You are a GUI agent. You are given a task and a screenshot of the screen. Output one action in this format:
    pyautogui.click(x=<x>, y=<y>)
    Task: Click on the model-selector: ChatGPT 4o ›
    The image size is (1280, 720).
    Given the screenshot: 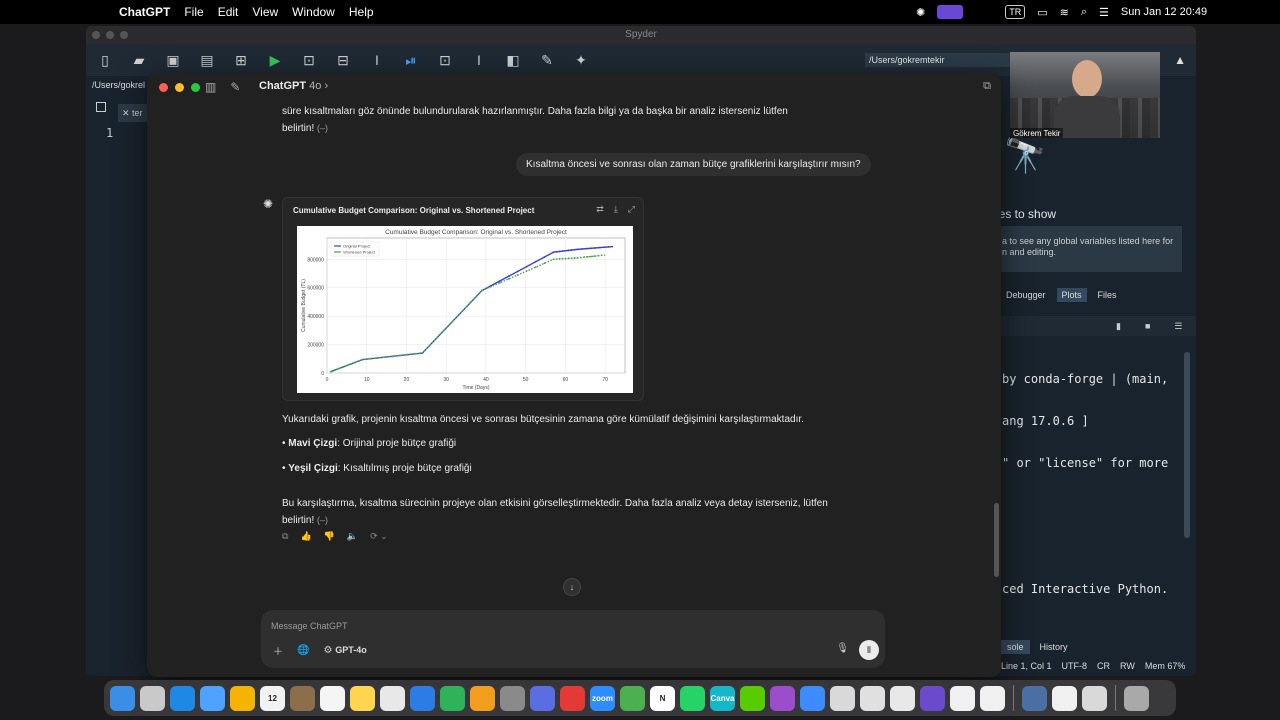 What is the action you would take?
    pyautogui.click(x=293, y=86)
    